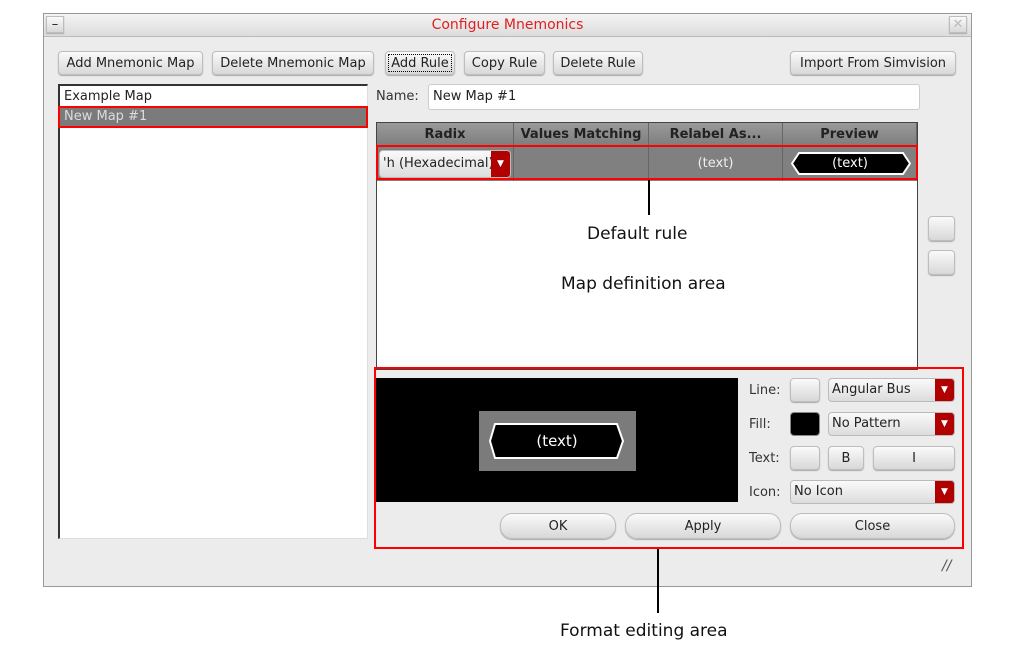 Image resolution: width=1013 pixels, height=664 pixels. What do you see at coordinates (958, 24) in the screenshot?
I see `close-window-button: ✕` at bounding box center [958, 24].